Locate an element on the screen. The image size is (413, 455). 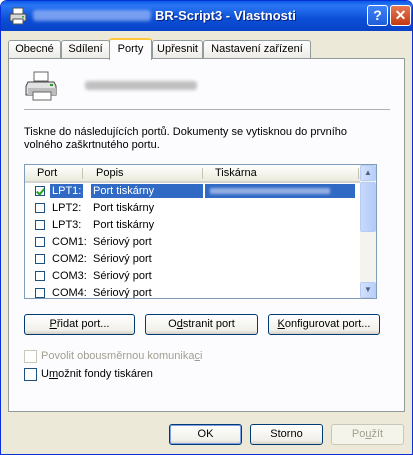
col-printer-header: Tiskárna is located at coordinates (236, 173).